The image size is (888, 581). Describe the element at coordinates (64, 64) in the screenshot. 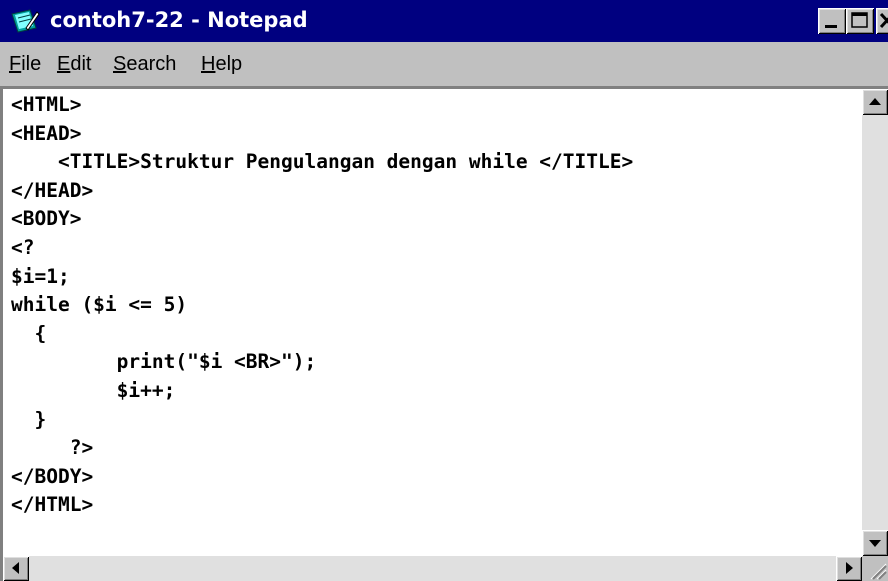

I see `menu-edit-mnemonic: E` at that location.